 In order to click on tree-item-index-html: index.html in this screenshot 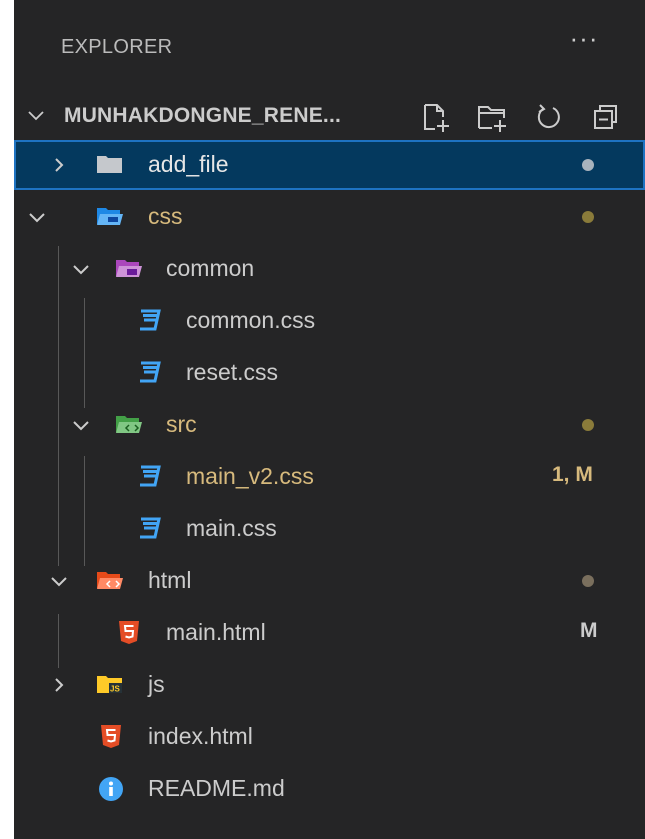, I will do `click(329, 737)`.